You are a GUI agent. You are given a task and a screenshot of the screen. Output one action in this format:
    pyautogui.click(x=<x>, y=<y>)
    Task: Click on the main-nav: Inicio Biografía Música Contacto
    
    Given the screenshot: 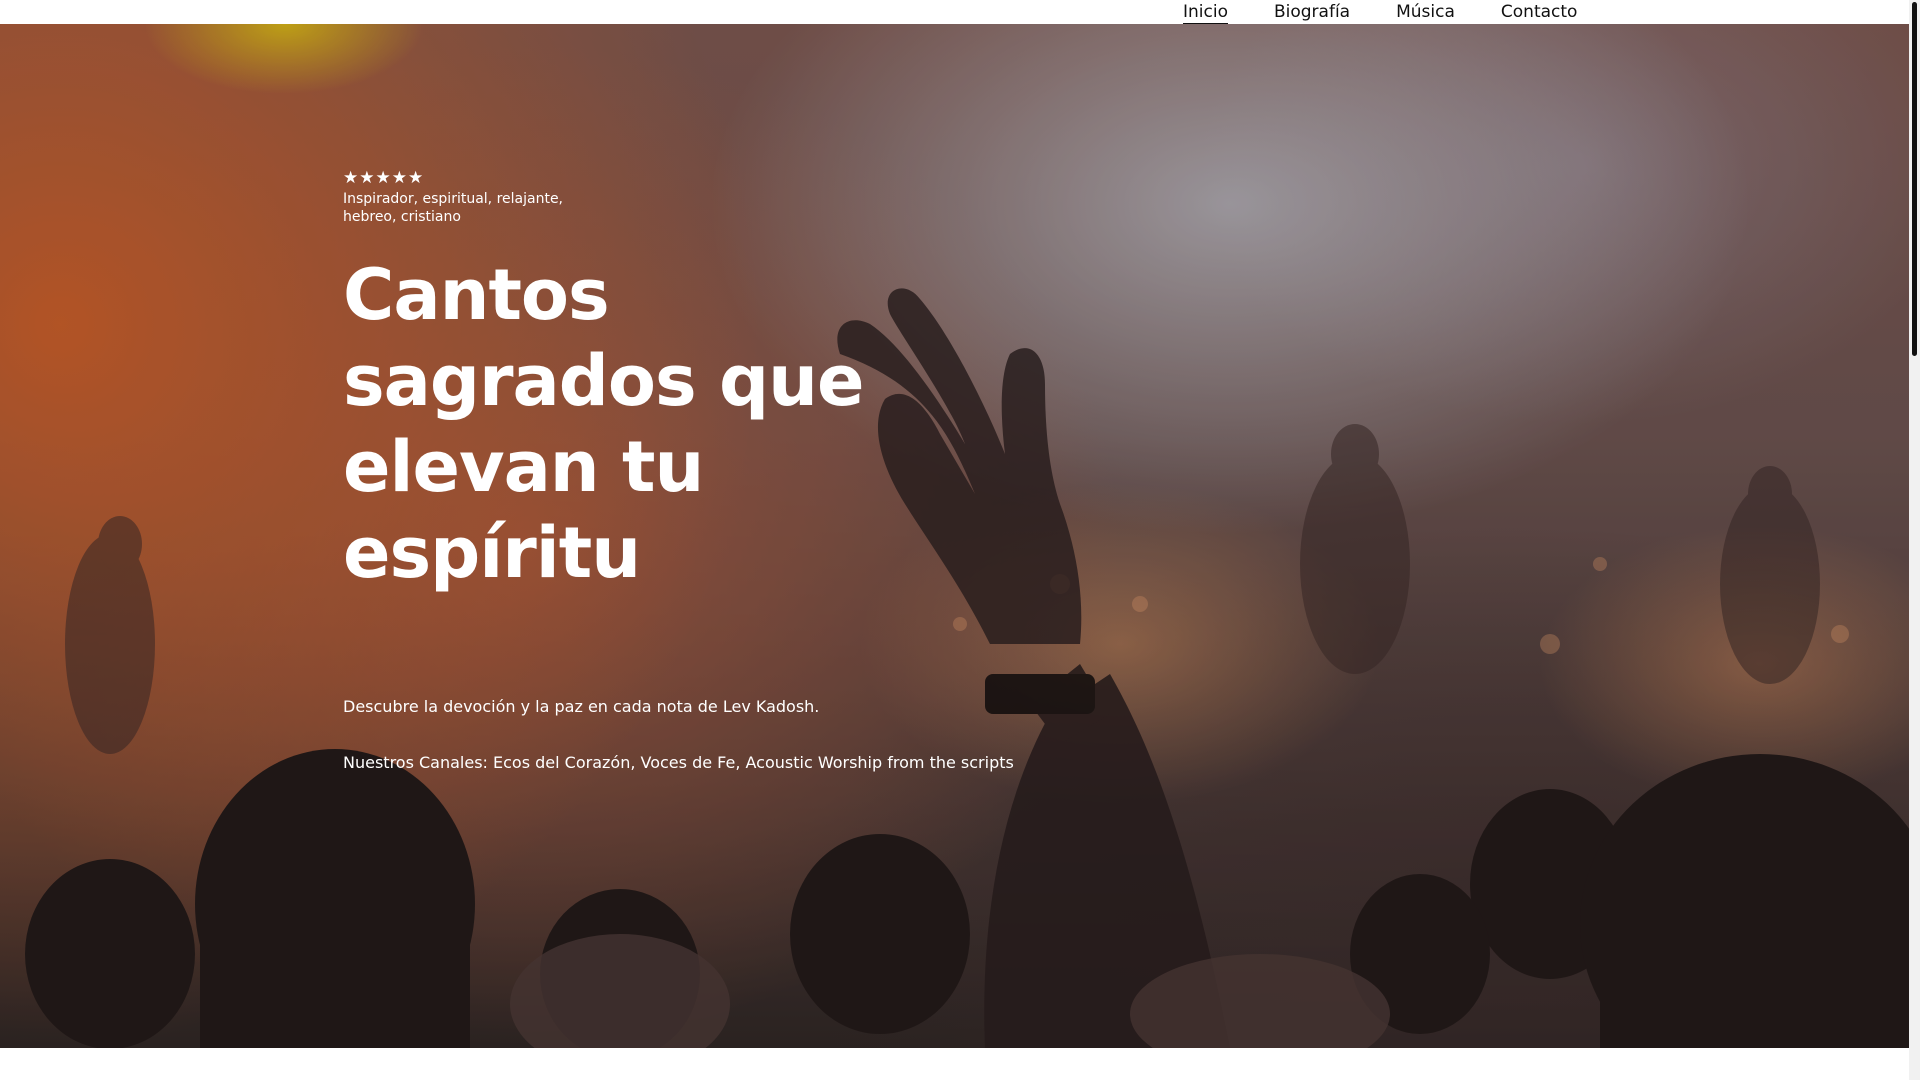 What is the action you would take?
    pyautogui.click(x=1403, y=12)
    